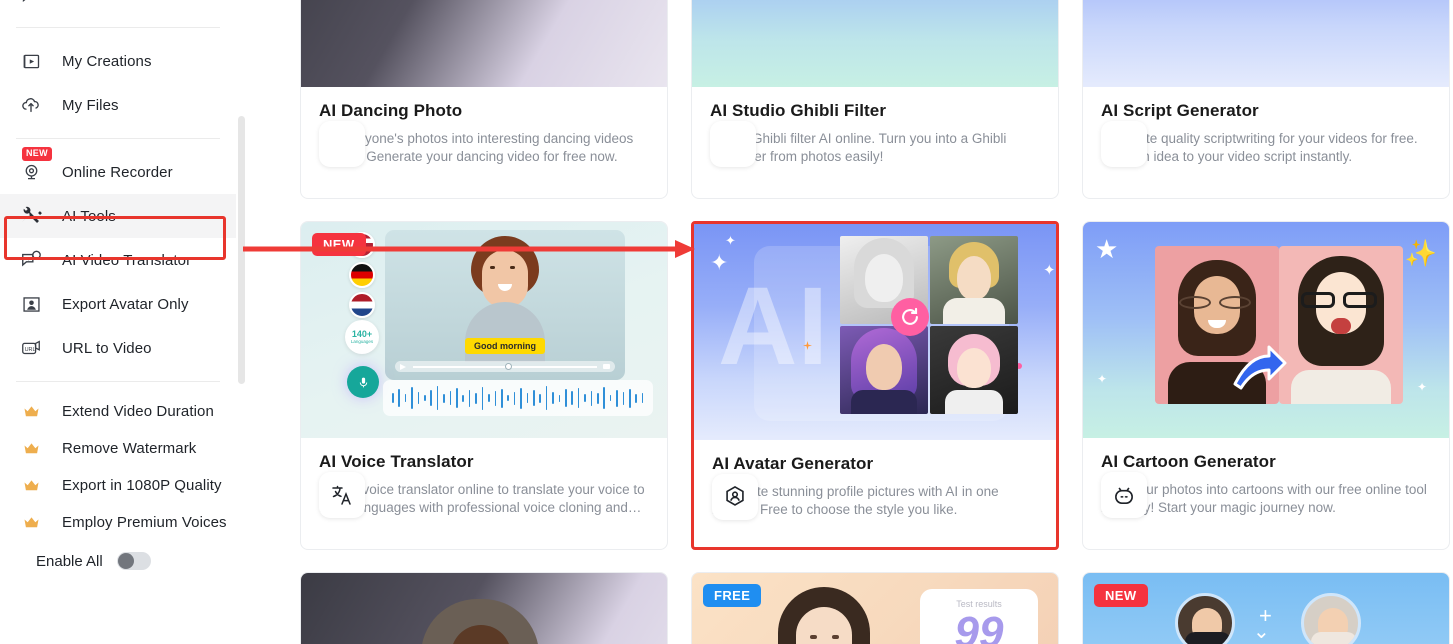 Image resolution: width=1453 pixels, height=644 pixels. Describe the element at coordinates (31, 3) in the screenshot. I see `speech-bubble-icon` at that location.